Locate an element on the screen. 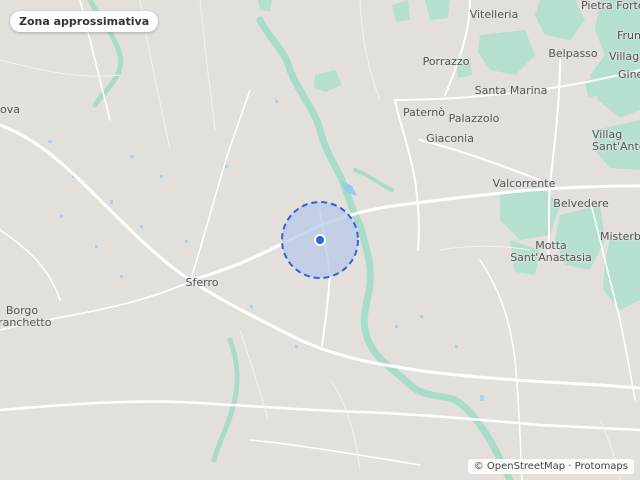  place-label-belvedere: Belvedere is located at coordinates (581, 203).